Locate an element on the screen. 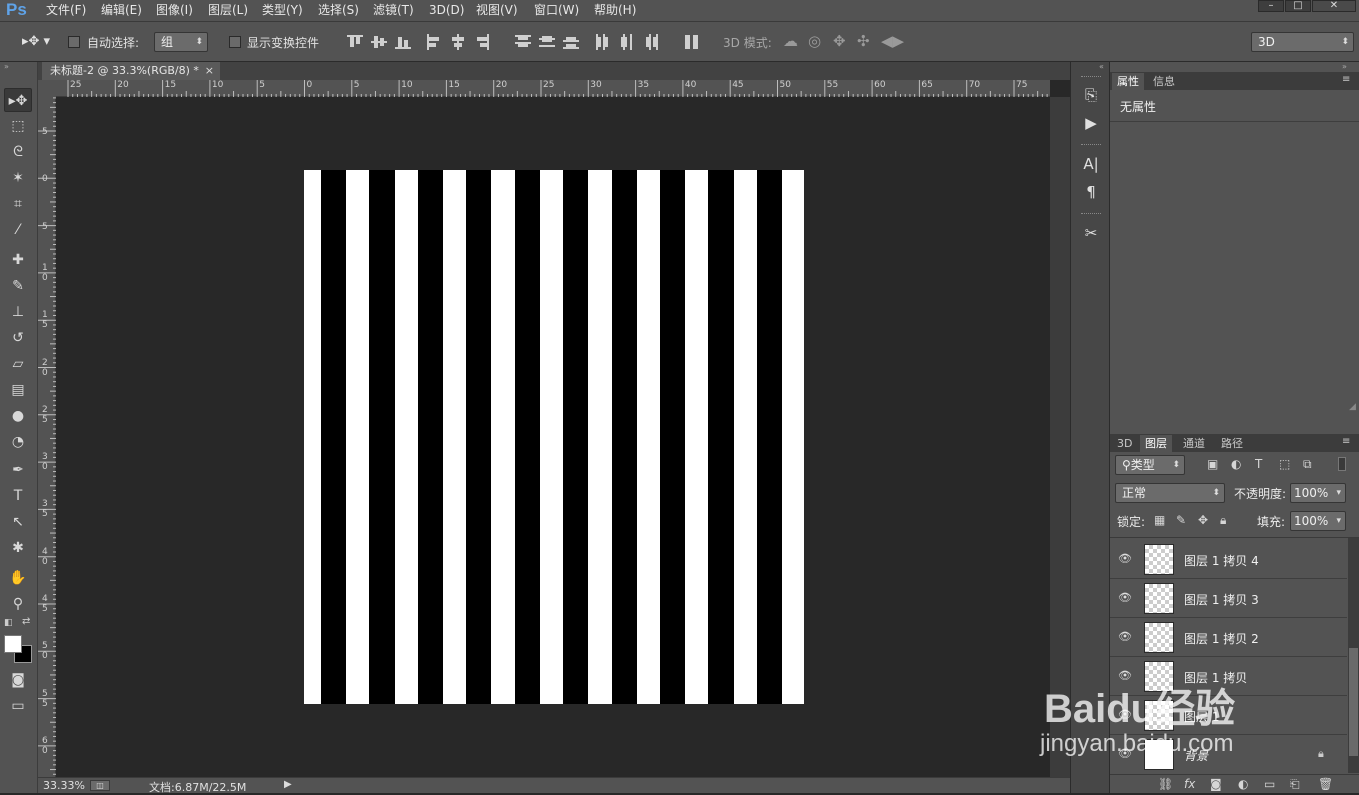 The image size is (1359, 795). distribute-top-edges-icon is located at coordinates (523, 42).